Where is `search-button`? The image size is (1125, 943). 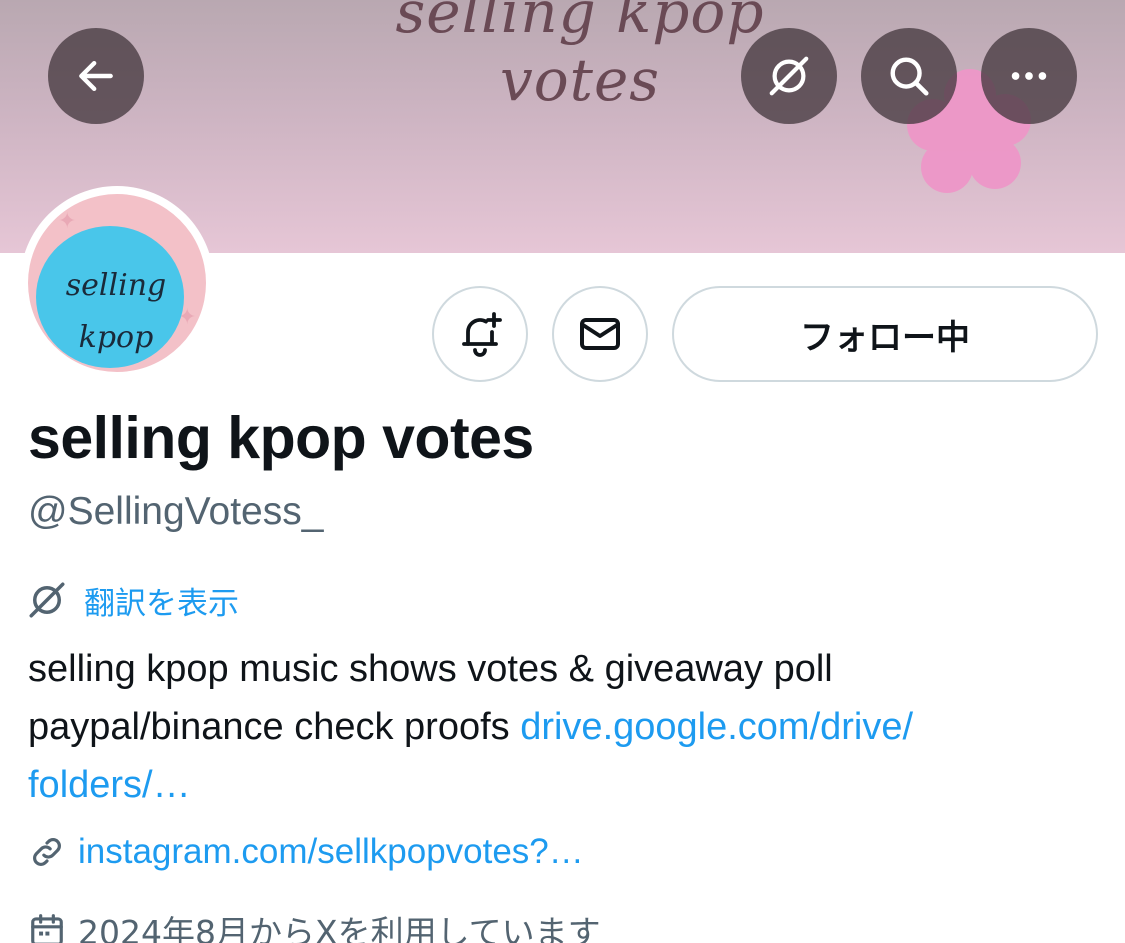
search-button is located at coordinates (909, 76).